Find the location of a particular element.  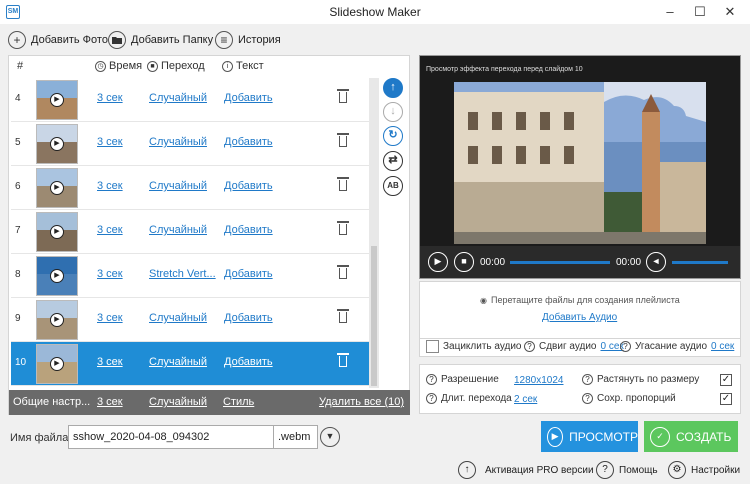

table-row: 10 ▶ 3 сек Случайный Добавить is located at coordinates (190, 364).